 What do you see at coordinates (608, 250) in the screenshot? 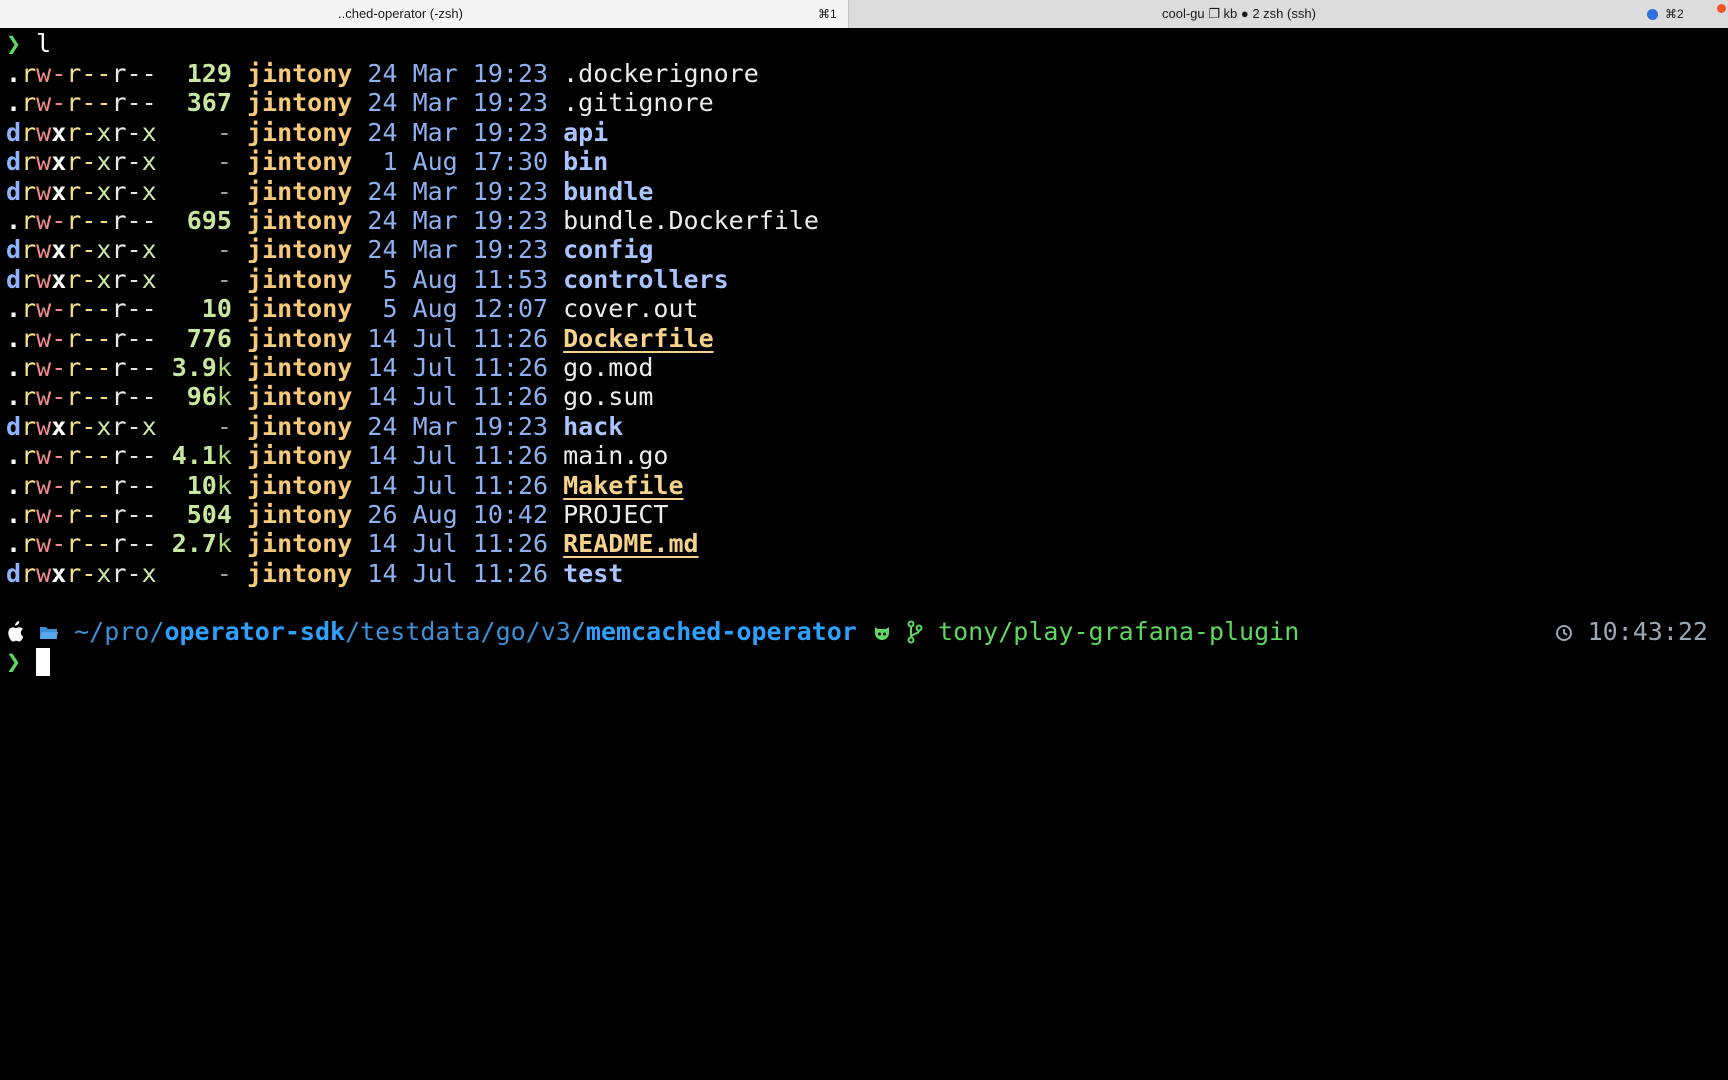
I see `directory-name: config` at bounding box center [608, 250].